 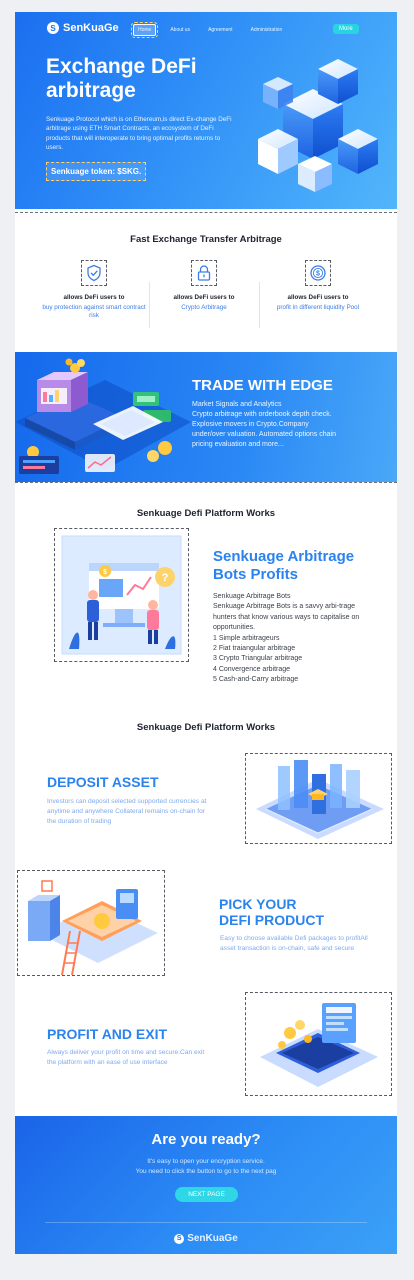 What do you see at coordinates (93, 927) in the screenshot?
I see `product-illustration` at bounding box center [93, 927].